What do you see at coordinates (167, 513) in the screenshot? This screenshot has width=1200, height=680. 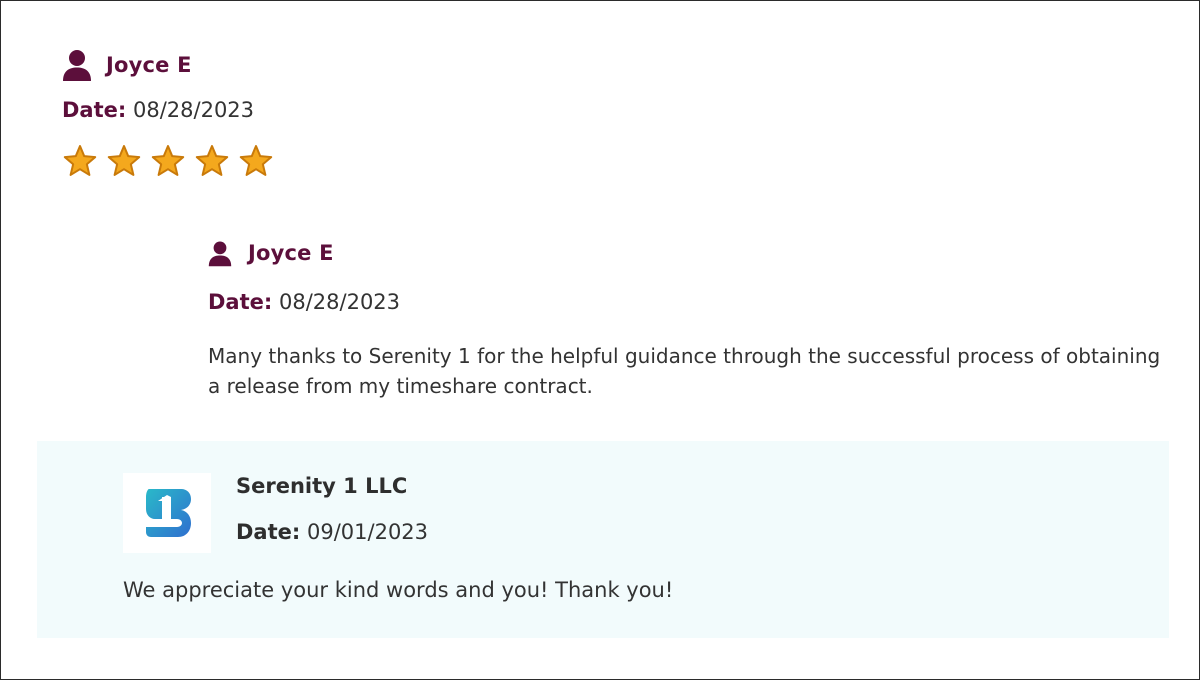 I see `serenity-logo` at bounding box center [167, 513].